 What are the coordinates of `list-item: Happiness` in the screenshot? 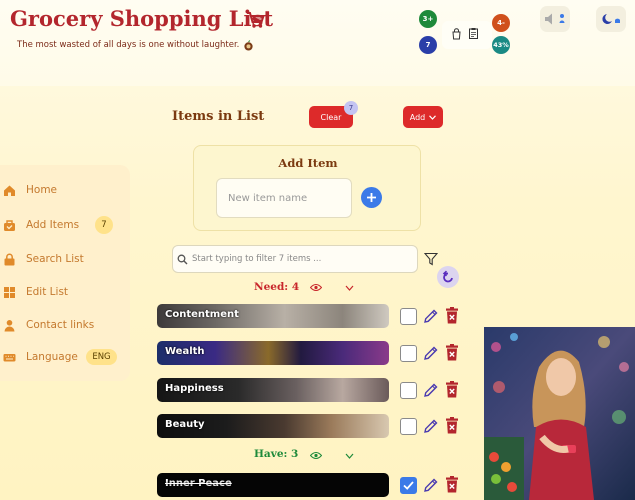 It's located at (273, 390).